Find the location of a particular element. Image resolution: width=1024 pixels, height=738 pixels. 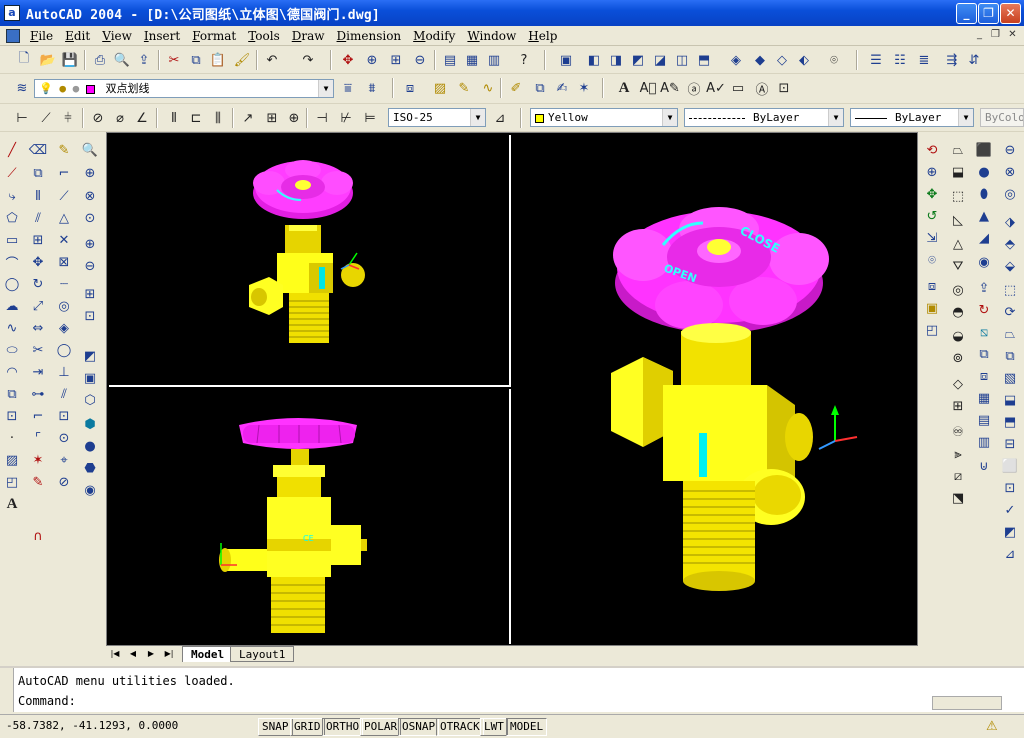

extrude-icon: ⇪ is located at coordinates (984, 288).